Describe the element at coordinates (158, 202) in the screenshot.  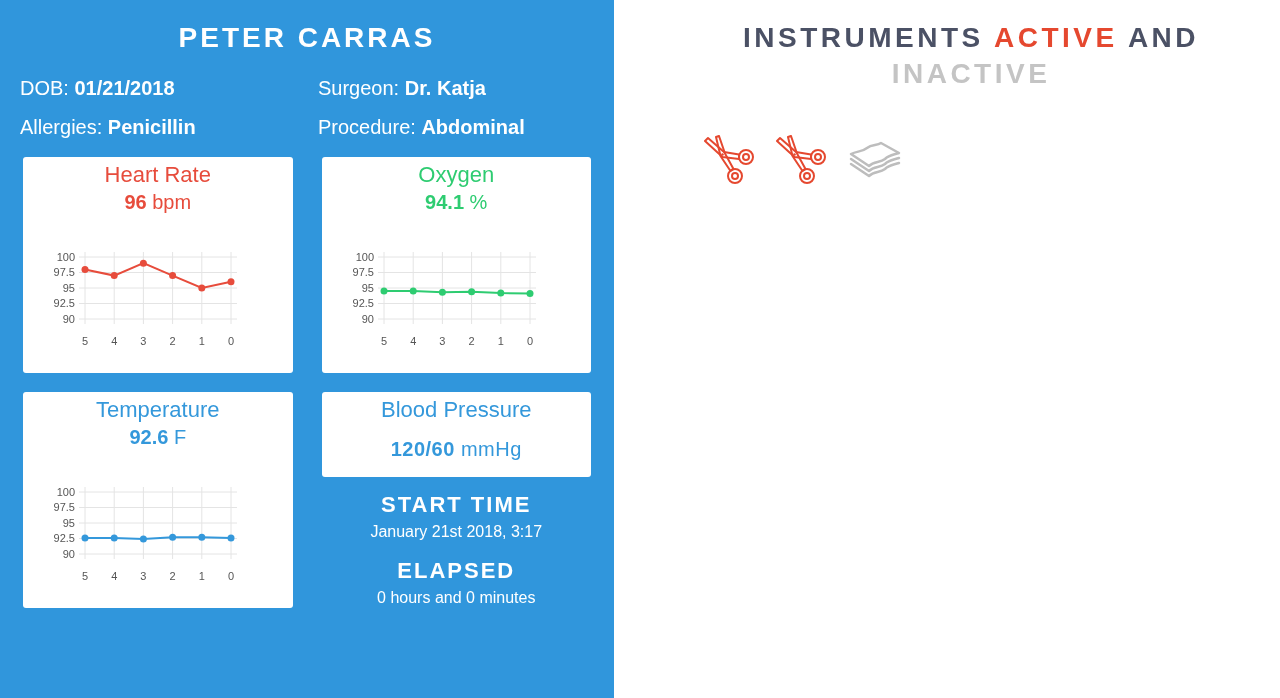
I see `vital-reading: 96 bpm` at that location.